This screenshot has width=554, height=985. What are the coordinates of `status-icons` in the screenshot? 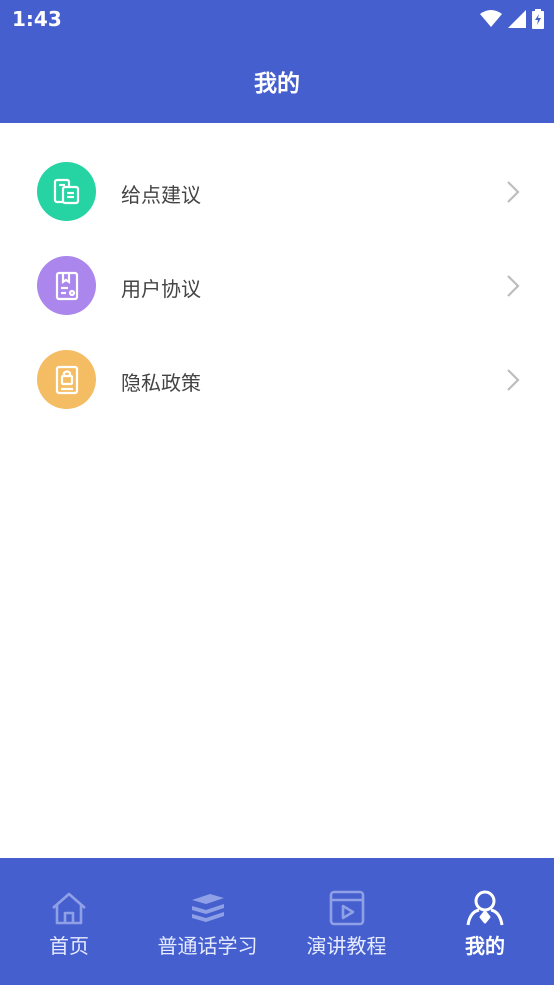 It's located at (512, 19).